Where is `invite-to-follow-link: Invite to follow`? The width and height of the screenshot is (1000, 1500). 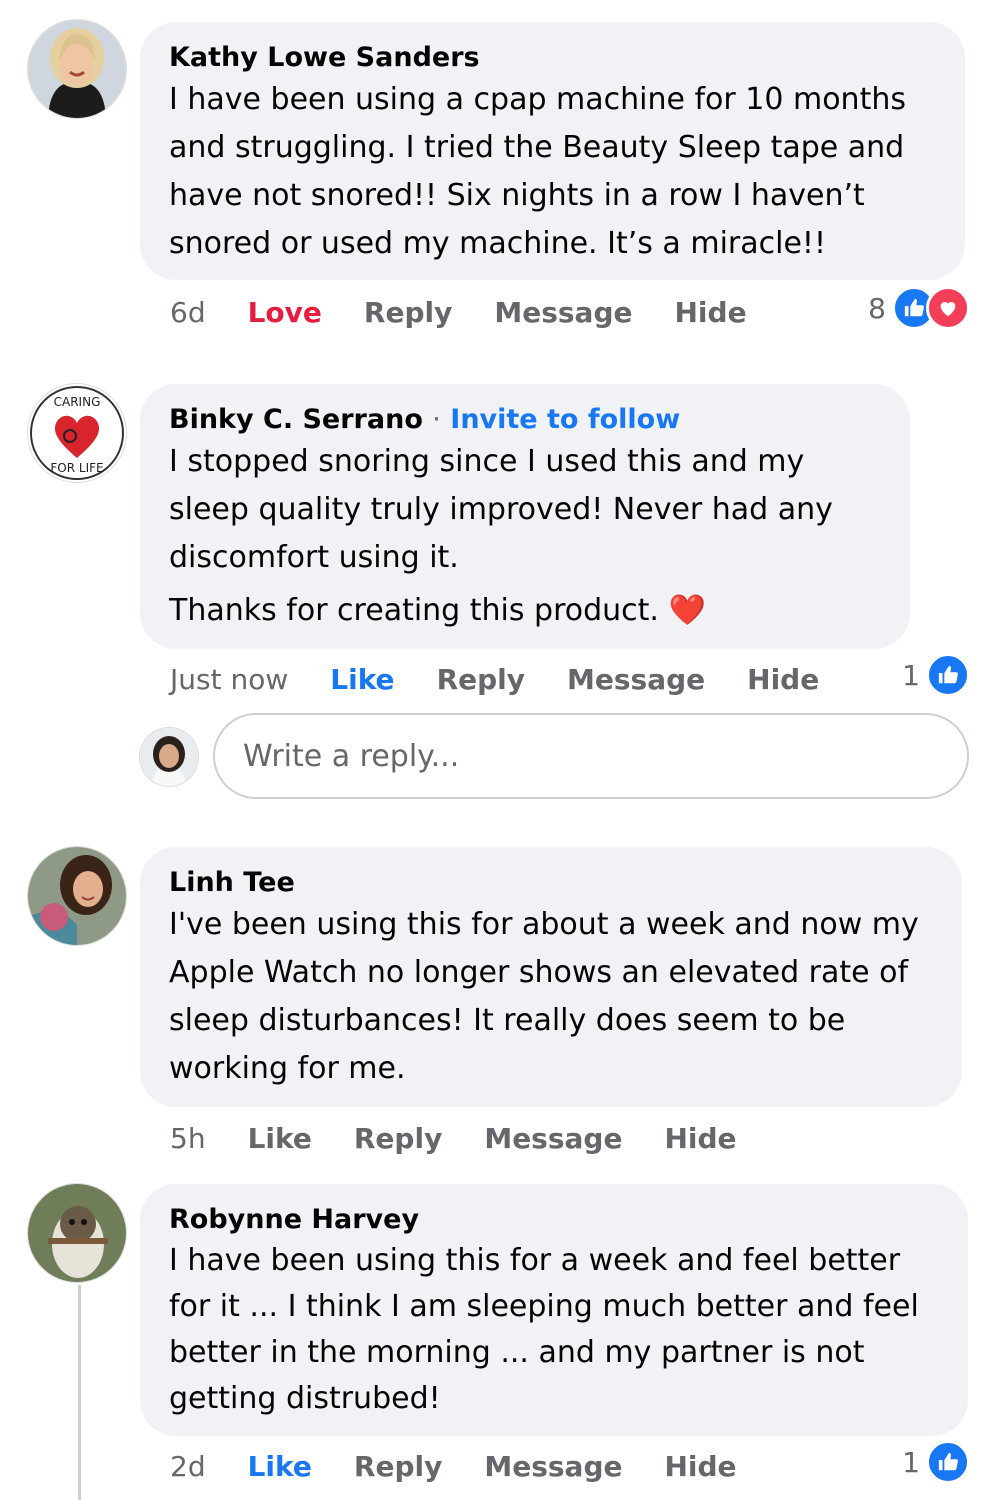
invite-to-follow-link: Invite to follow is located at coordinates (565, 419).